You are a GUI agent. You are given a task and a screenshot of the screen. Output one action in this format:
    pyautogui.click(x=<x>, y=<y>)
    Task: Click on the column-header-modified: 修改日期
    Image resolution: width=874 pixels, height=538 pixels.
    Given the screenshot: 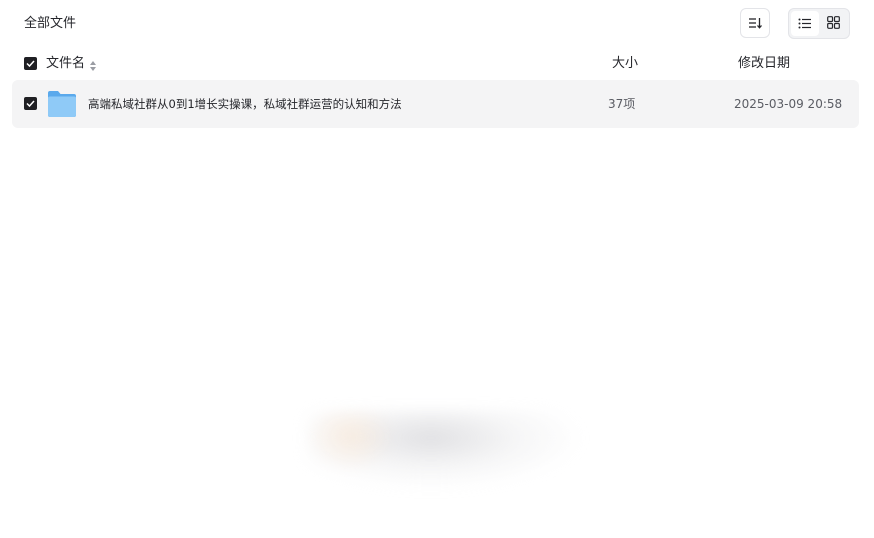 What is the action you would take?
    pyautogui.click(x=764, y=63)
    